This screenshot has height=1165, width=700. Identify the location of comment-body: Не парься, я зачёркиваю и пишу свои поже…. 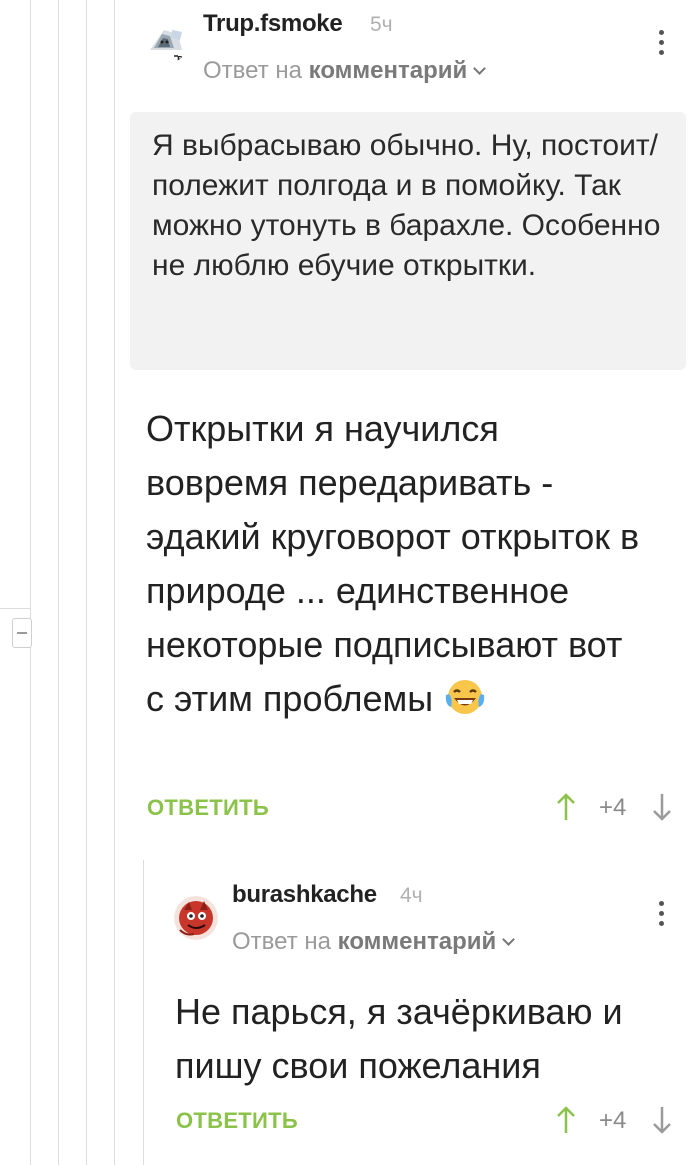
(399, 1038).